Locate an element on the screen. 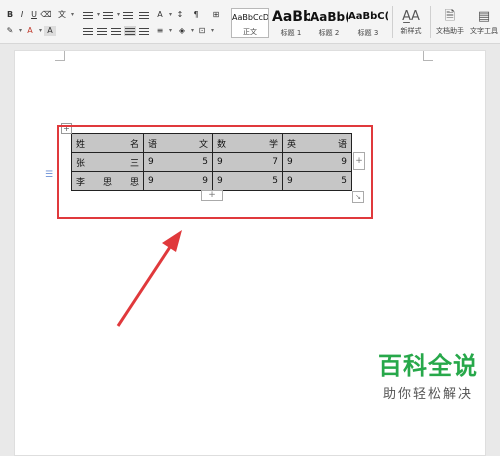  bold-icon: B is located at coordinates (10, 15).